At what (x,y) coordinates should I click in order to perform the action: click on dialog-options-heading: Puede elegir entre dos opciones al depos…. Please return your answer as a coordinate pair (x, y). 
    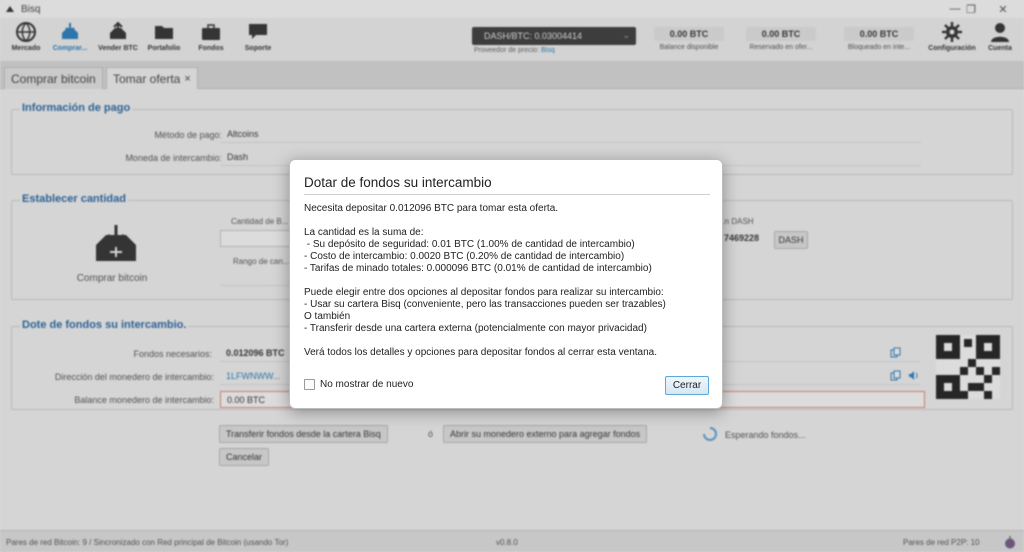
    Looking at the image, I should click on (484, 292).